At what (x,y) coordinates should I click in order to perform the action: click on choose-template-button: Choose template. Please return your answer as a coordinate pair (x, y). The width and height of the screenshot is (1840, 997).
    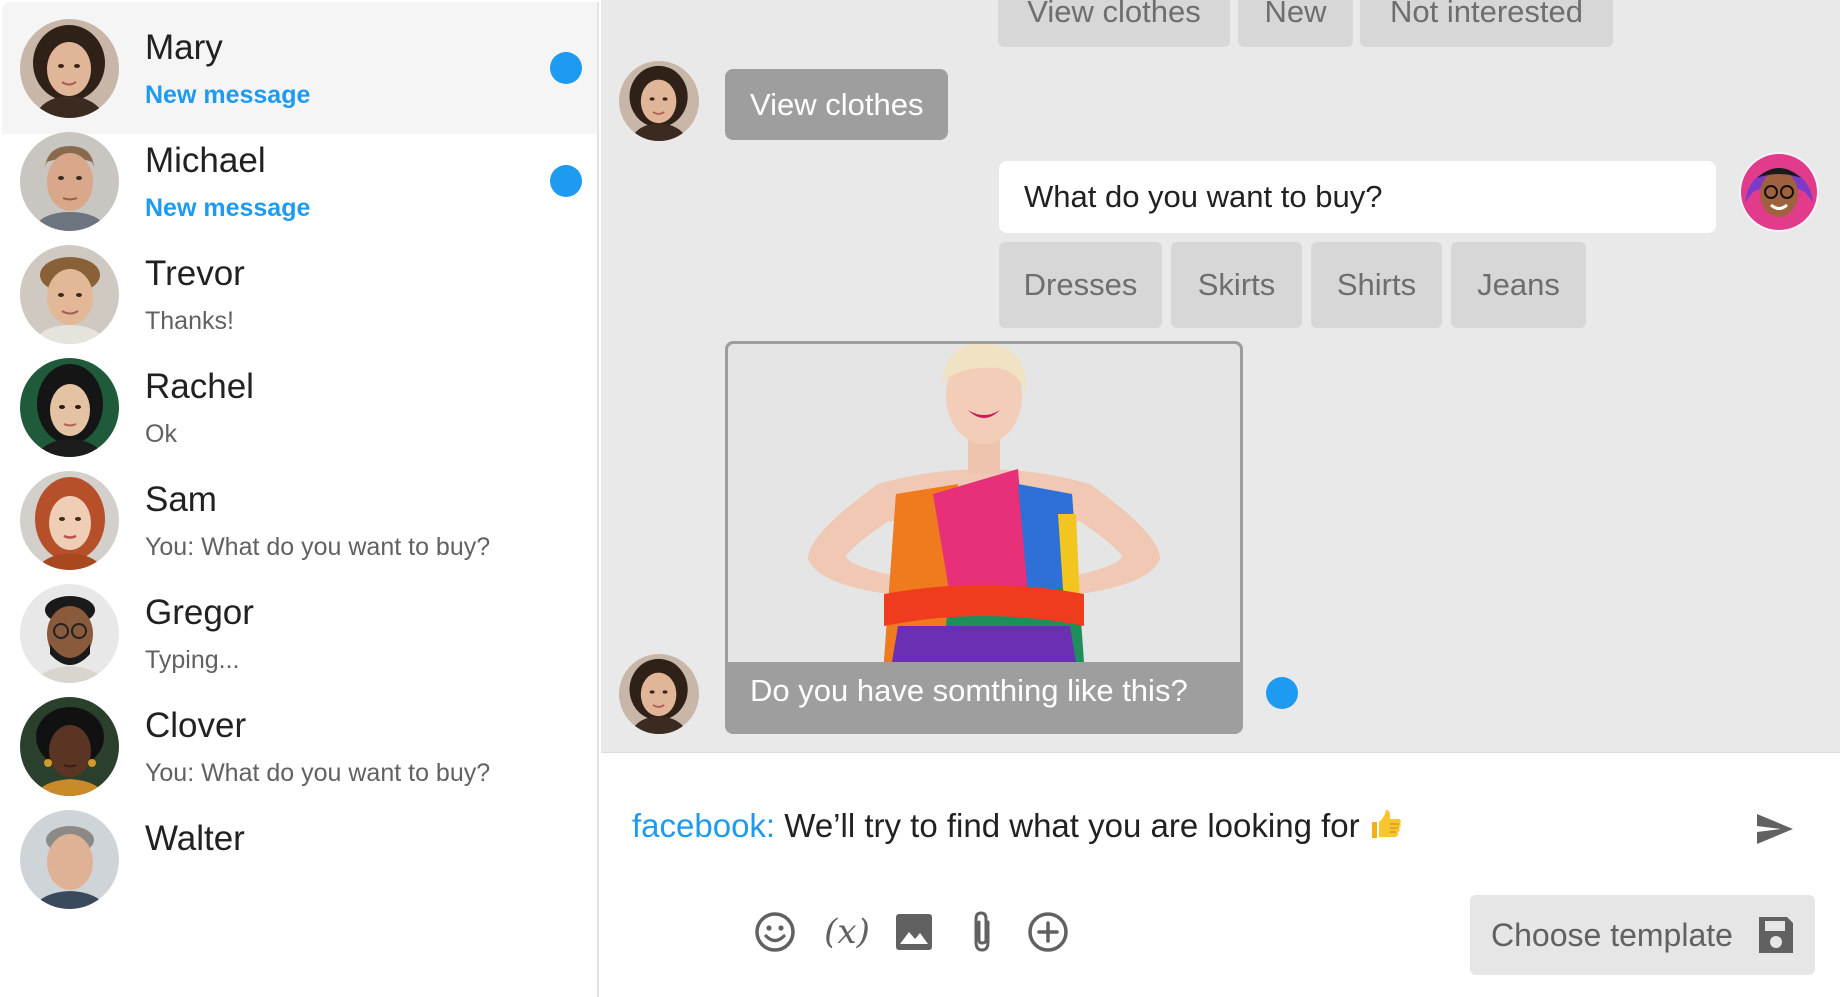
    Looking at the image, I should click on (1642, 935).